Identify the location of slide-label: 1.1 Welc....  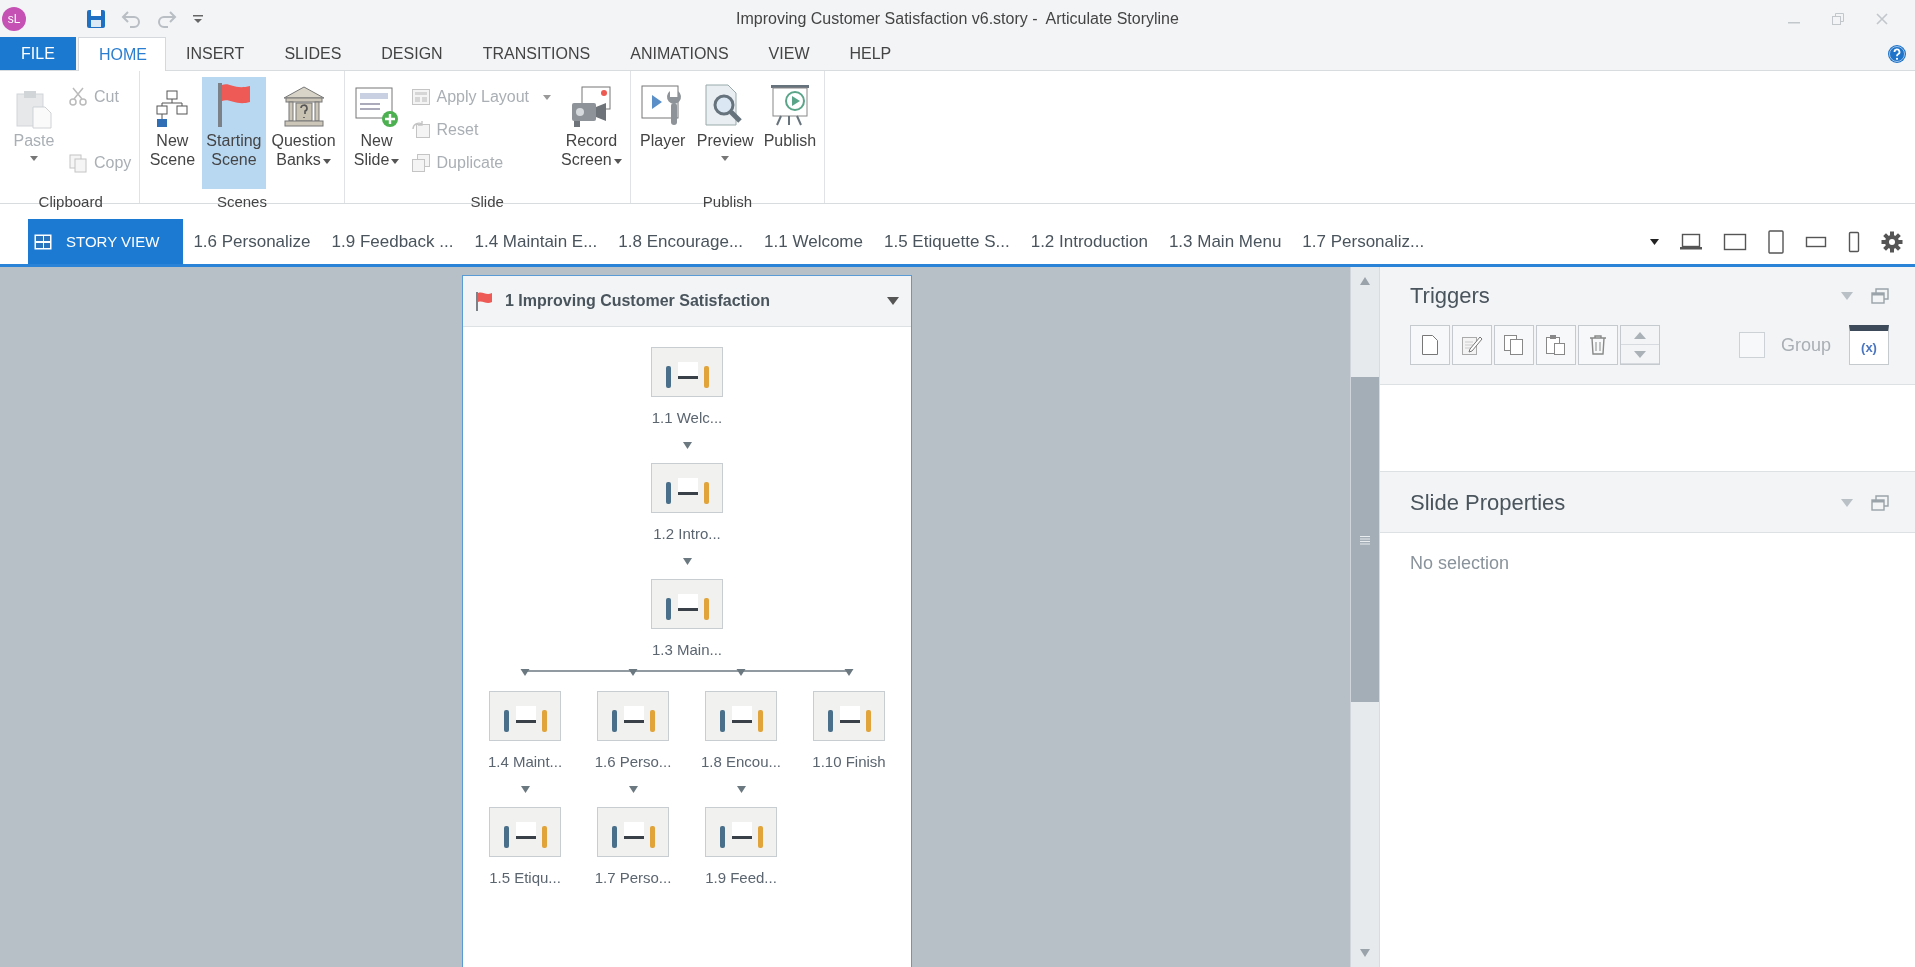
(687, 418).